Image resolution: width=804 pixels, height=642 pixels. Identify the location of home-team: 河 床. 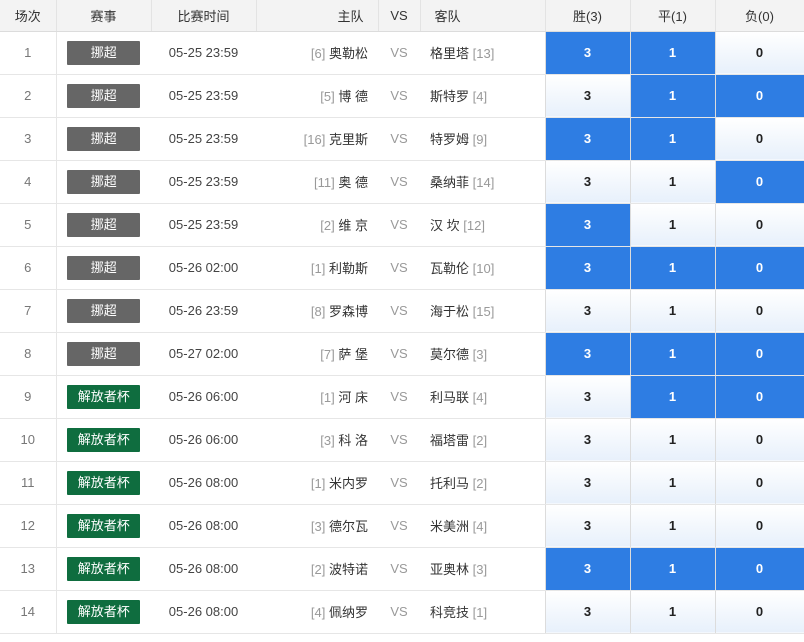
(353, 397).